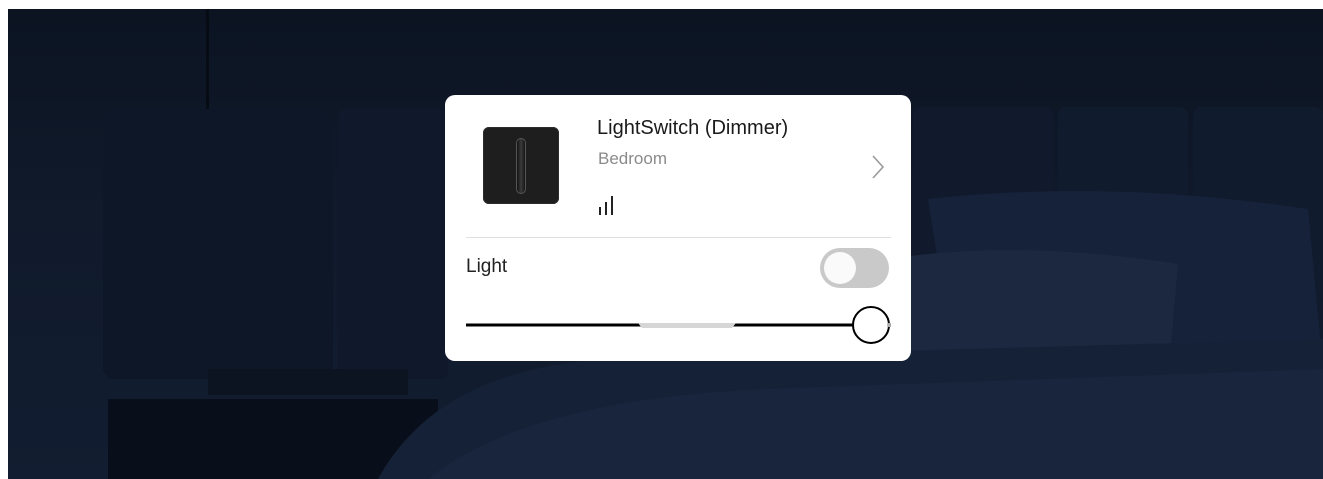 Image resolution: width=1323 pixels, height=479 pixels. Describe the element at coordinates (692, 128) in the screenshot. I see `device-name: LightSwitch (Dimmer)` at that location.